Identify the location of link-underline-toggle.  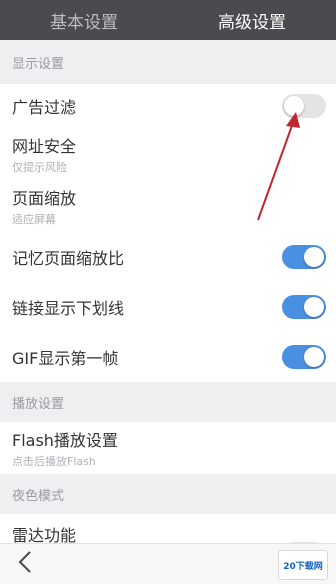
(304, 307).